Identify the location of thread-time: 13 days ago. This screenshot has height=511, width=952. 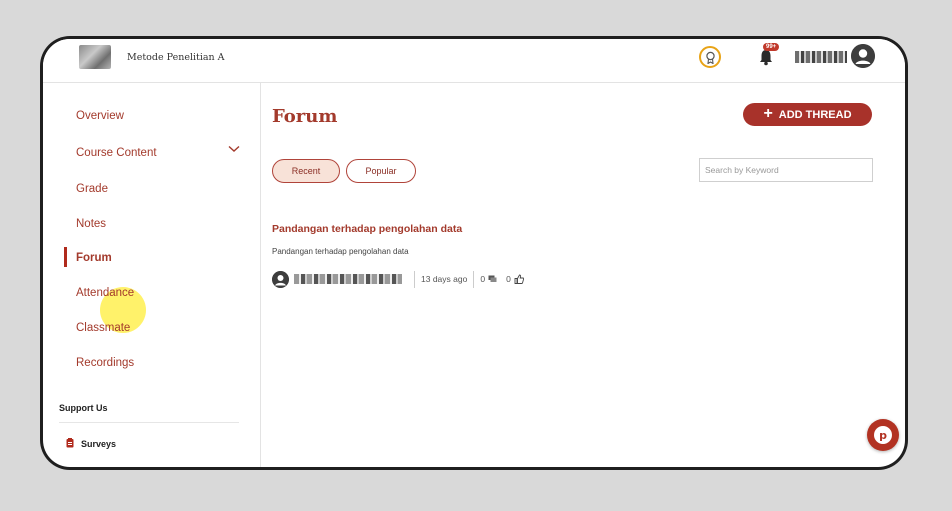
(444, 279).